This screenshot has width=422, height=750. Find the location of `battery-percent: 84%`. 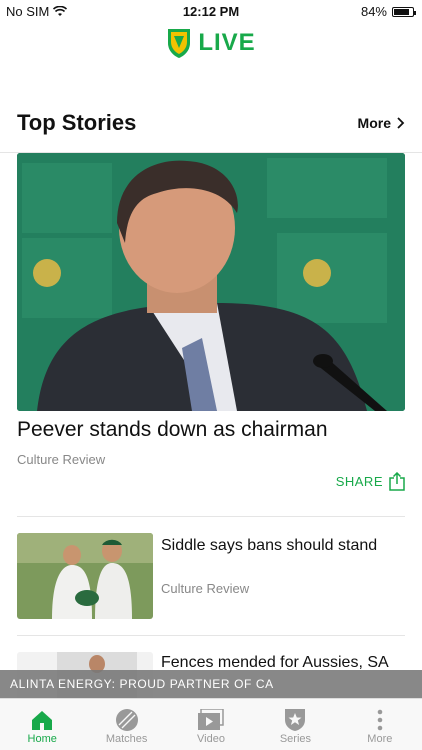

battery-percent: 84% is located at coordinates (373, 11).